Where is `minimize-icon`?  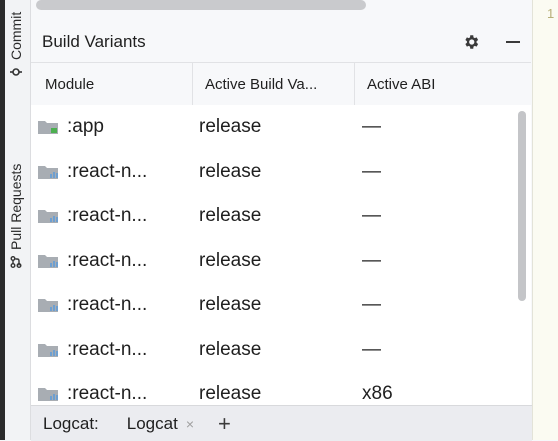 minimize-icon is located at coordinates (513, 42).